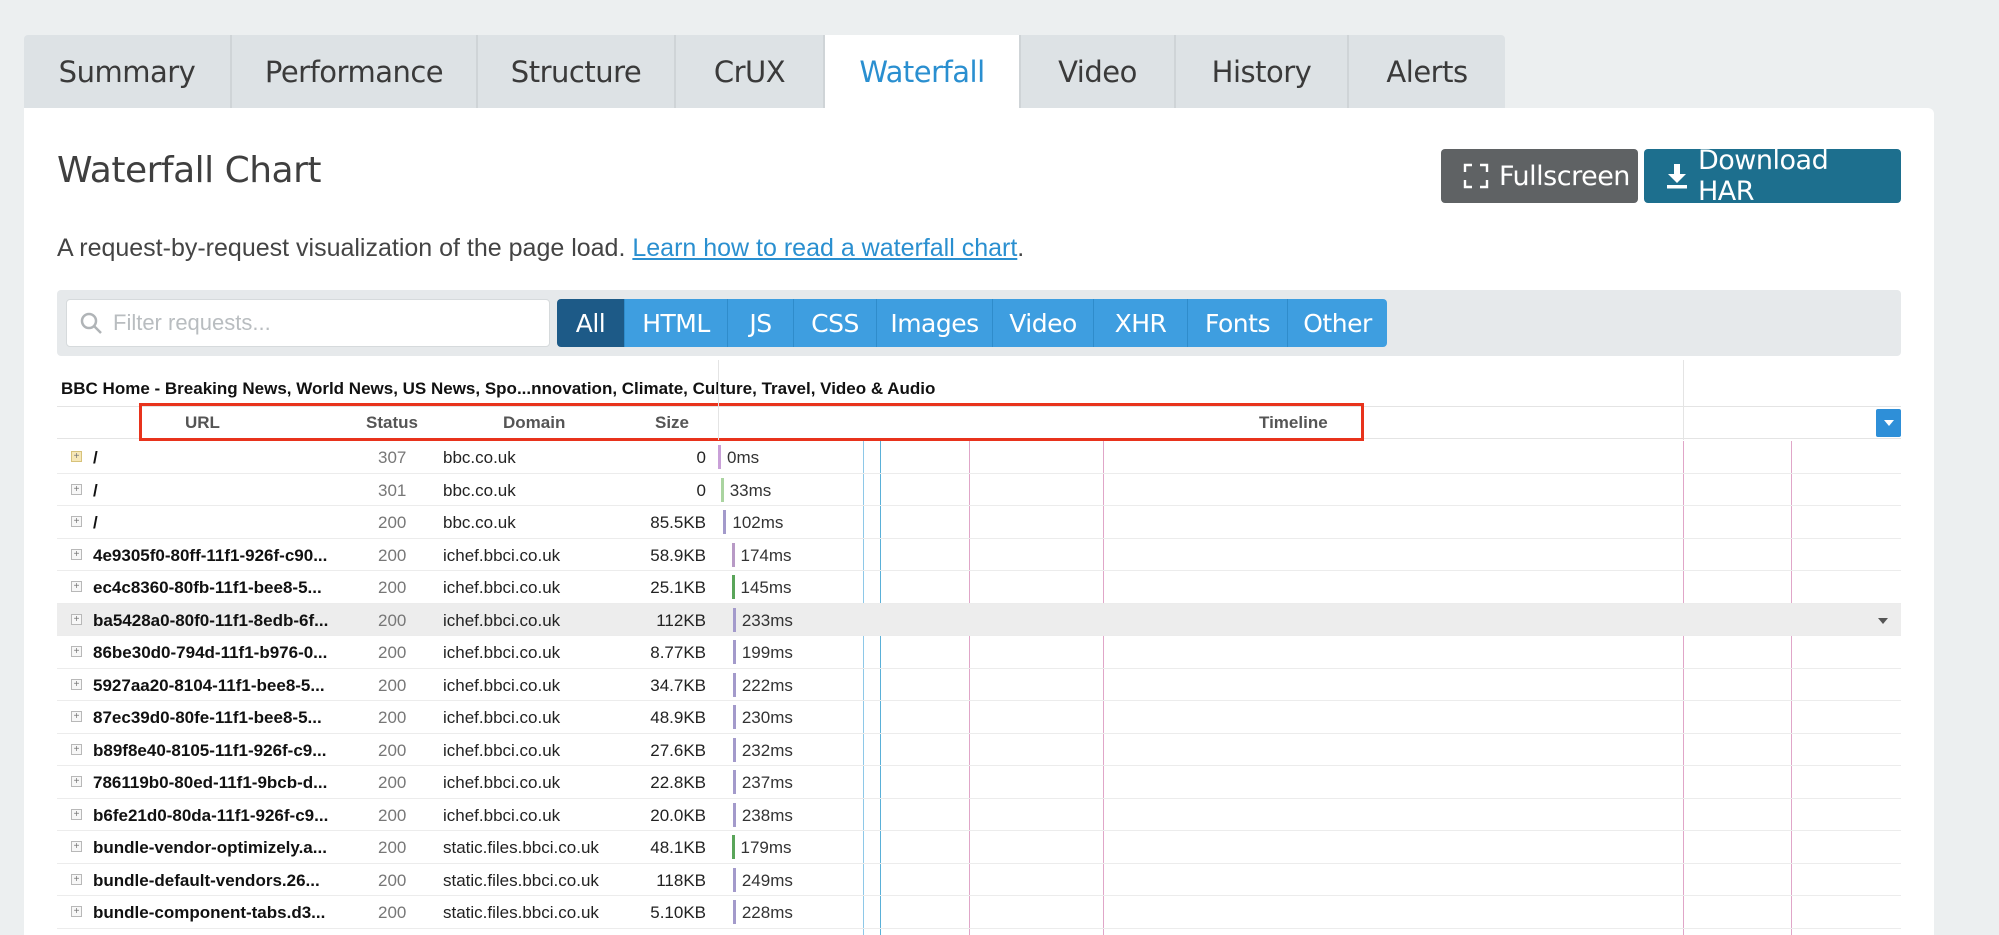 The image size is (1999, 935). I want to click on download-har-label: Download HAR, so click(1763, 176).